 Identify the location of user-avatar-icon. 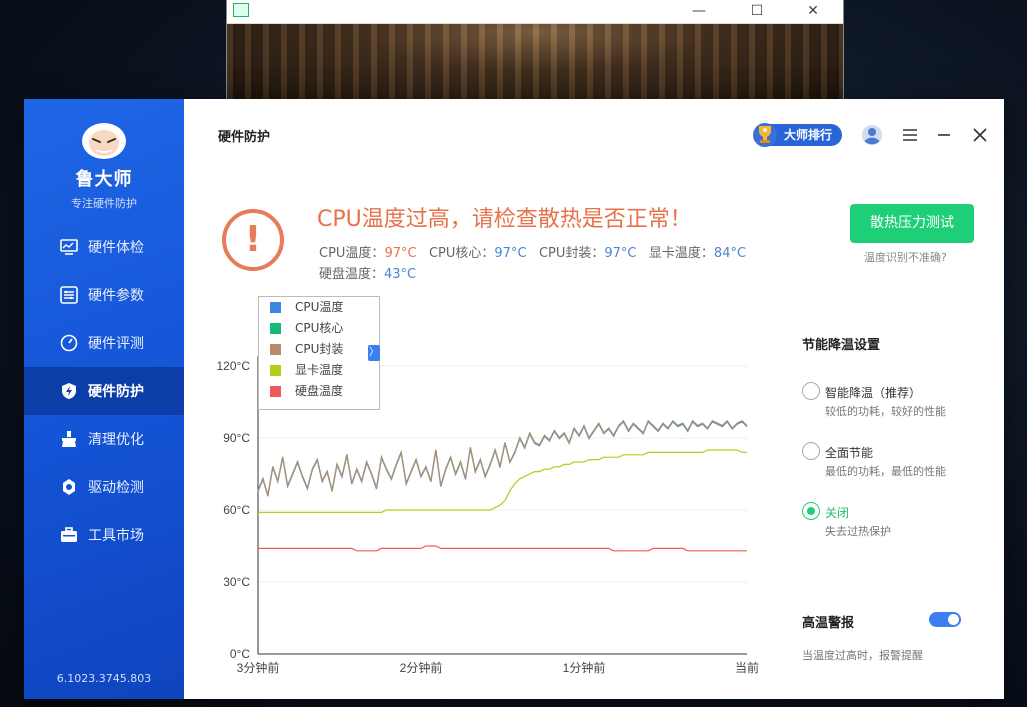
(872, 135).